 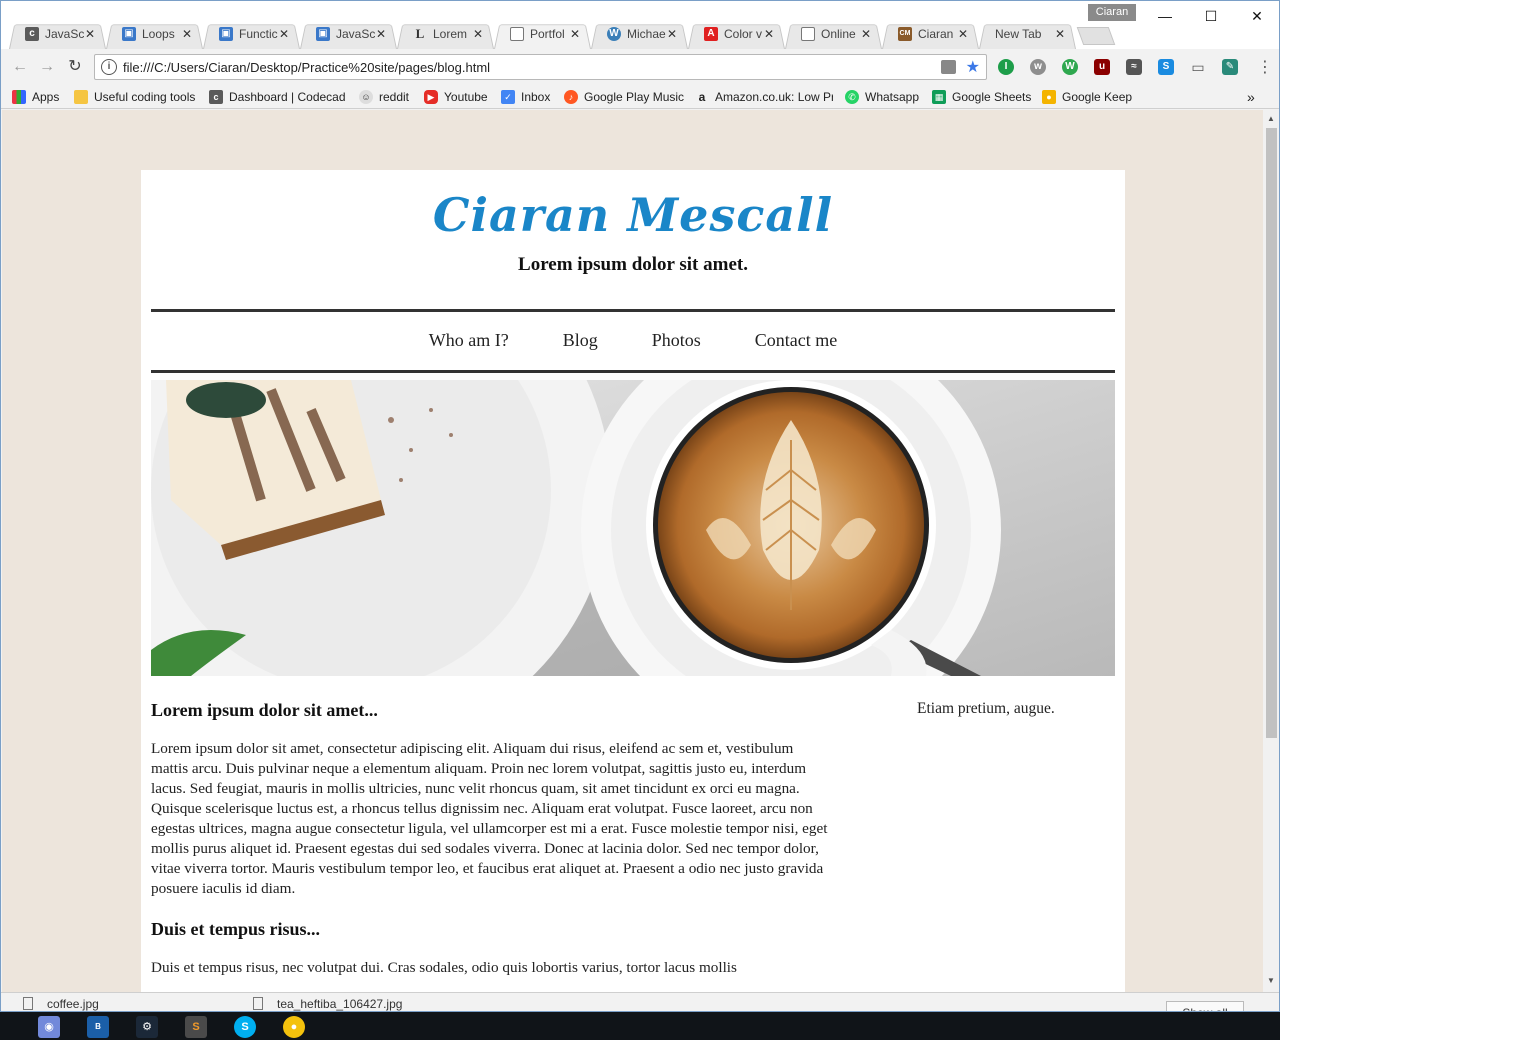 I want to click on discord-icon: ◉, so click(x=49, y=1027).